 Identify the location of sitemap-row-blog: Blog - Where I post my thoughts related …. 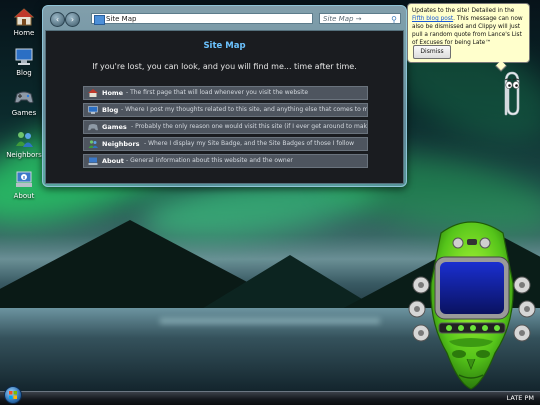
(225, 110).